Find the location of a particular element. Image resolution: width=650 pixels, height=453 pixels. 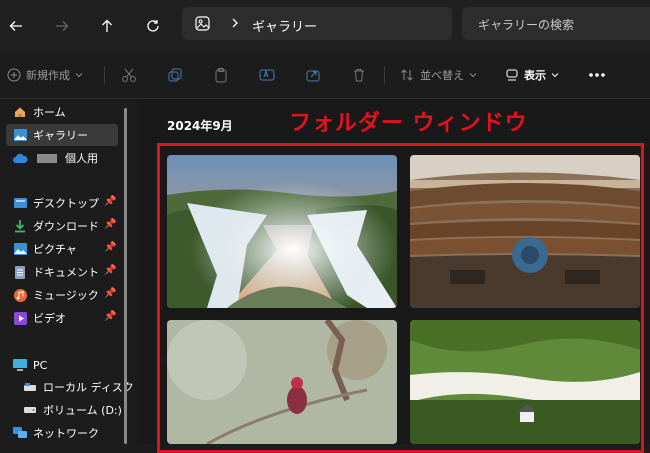

share-icon is located at coordinates (313, 76).